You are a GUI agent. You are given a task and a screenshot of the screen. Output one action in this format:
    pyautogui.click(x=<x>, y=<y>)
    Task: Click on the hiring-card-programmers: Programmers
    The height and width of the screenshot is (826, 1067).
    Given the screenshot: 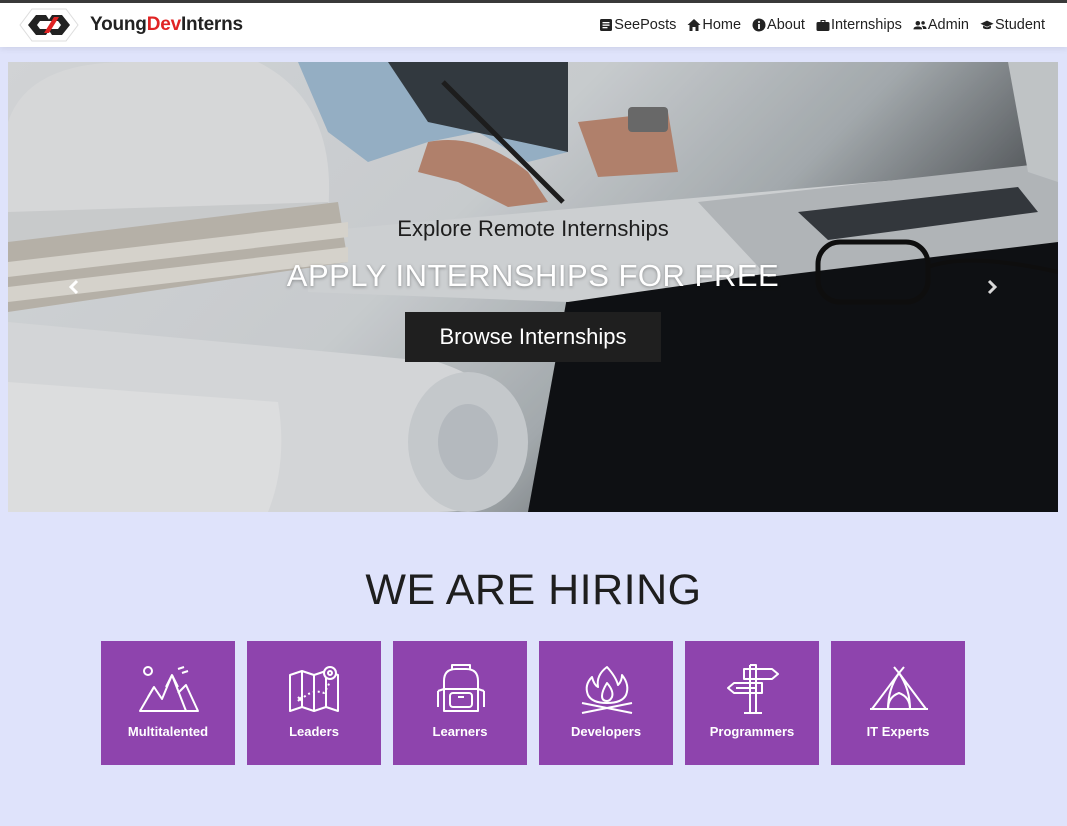 What is the action you would take?
    pyautogui.click(x=752, y=703)
    